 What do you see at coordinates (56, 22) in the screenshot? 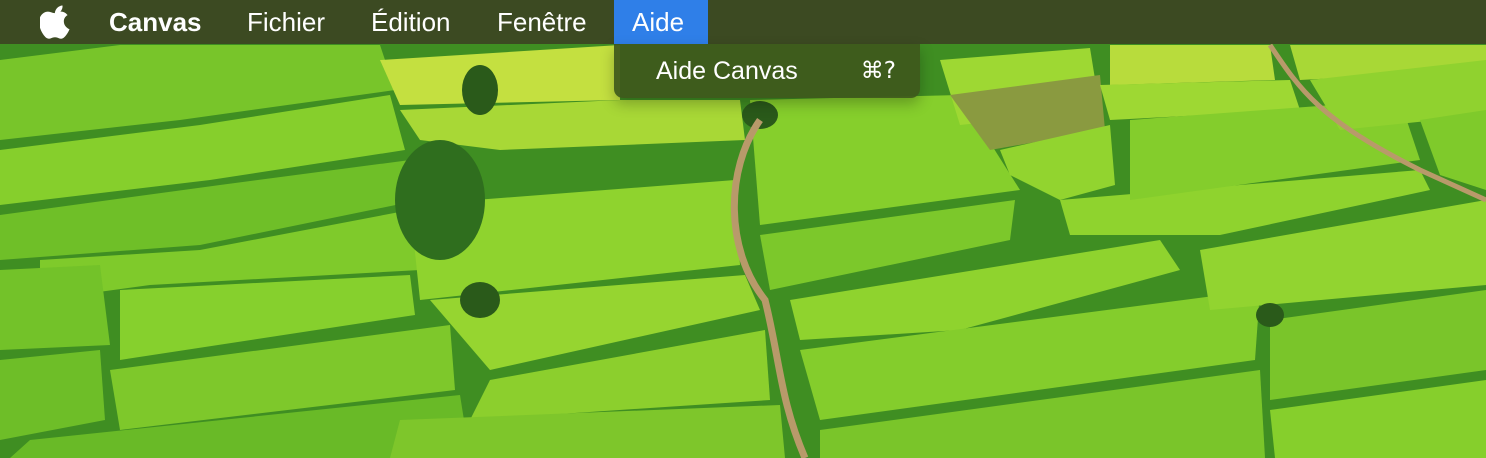
I see `apple-logo-icon` at bounding box center [56, 22].